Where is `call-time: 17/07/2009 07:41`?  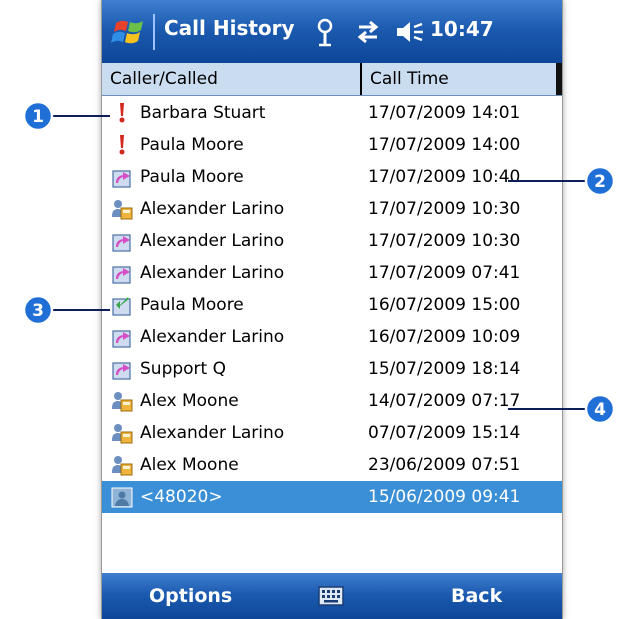 call-time: 17/07/2009 07:41 is located at coordinates (444, 273).